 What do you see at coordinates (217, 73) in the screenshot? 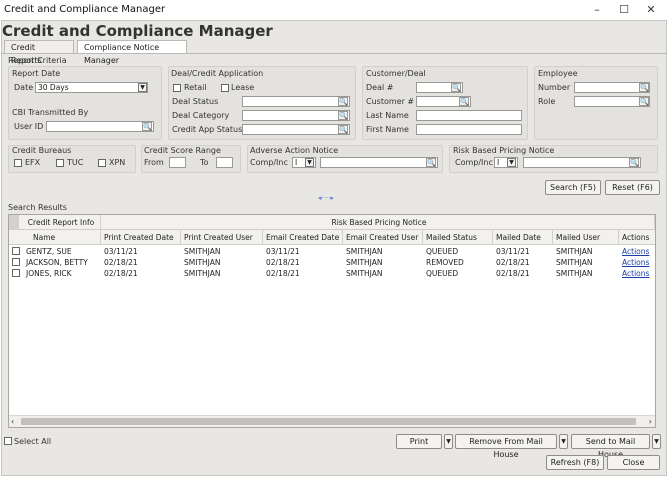
I see `deal-app-label: Deal/Credit Application` at bounding box center [217, 73].